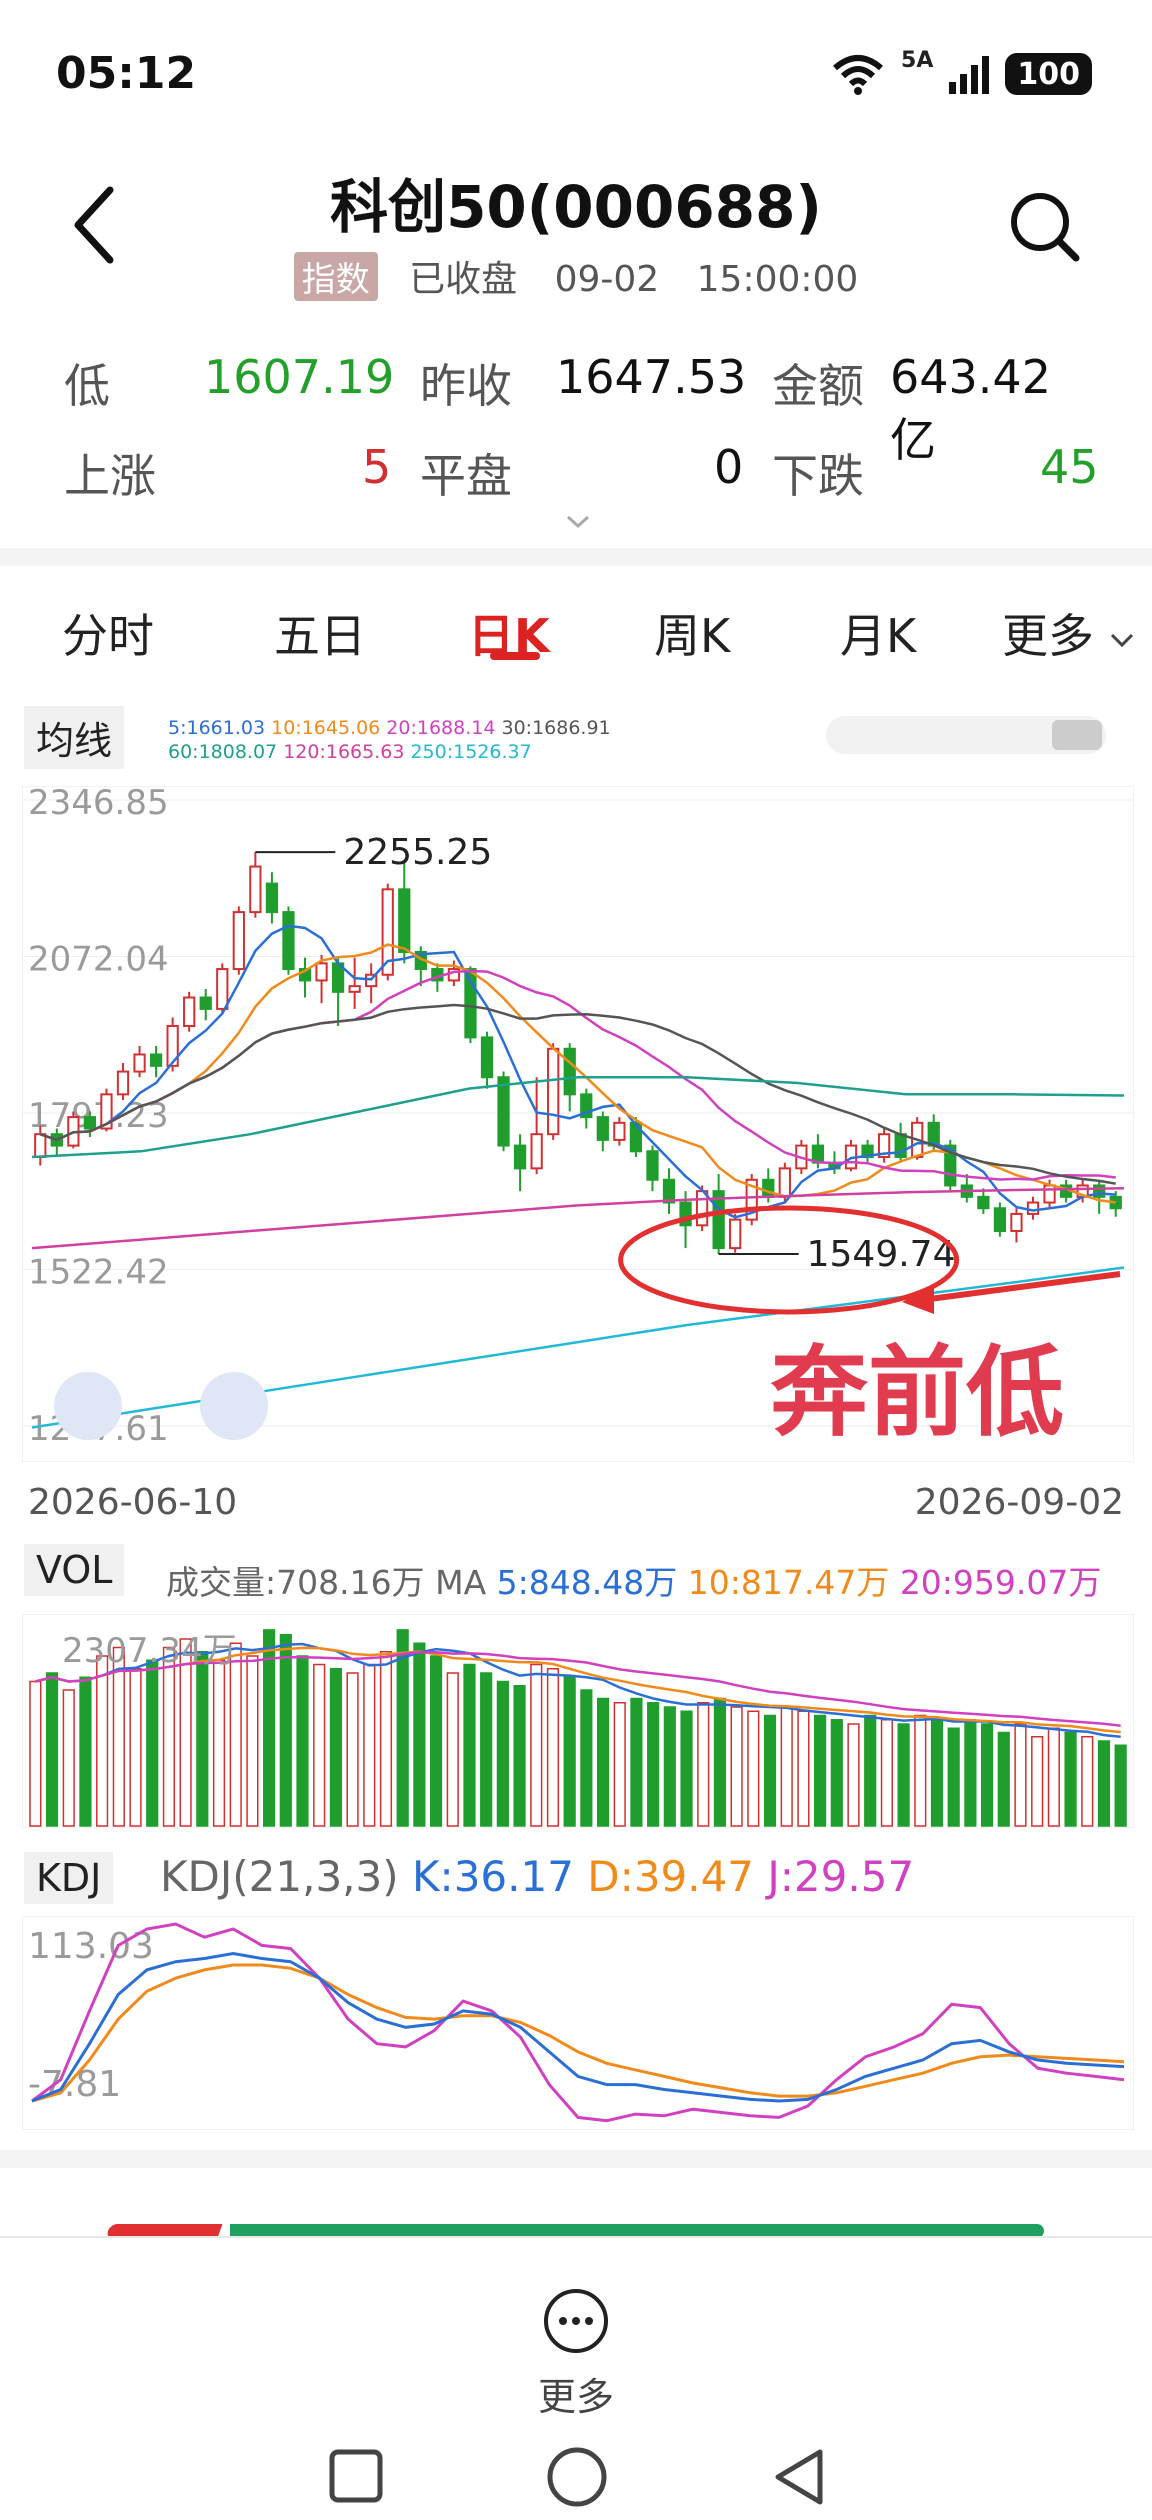 This screenshot has width=1152, height=2520. Describe the element at coordinates (581, 480) in the screenshot. I see `stats-row-2: 上涨 5 平盘 0 下跌 45` at that location.